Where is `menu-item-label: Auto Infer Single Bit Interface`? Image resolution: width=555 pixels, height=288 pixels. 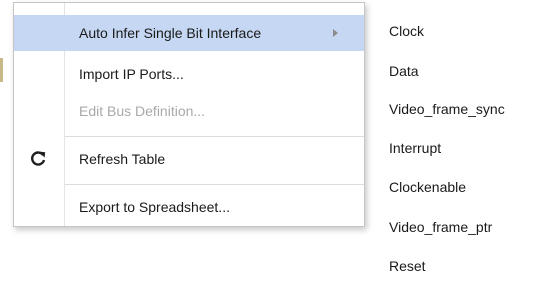
menu-item-label: Auto Infer Single Bit Interface is located at coordinates (170, 33).